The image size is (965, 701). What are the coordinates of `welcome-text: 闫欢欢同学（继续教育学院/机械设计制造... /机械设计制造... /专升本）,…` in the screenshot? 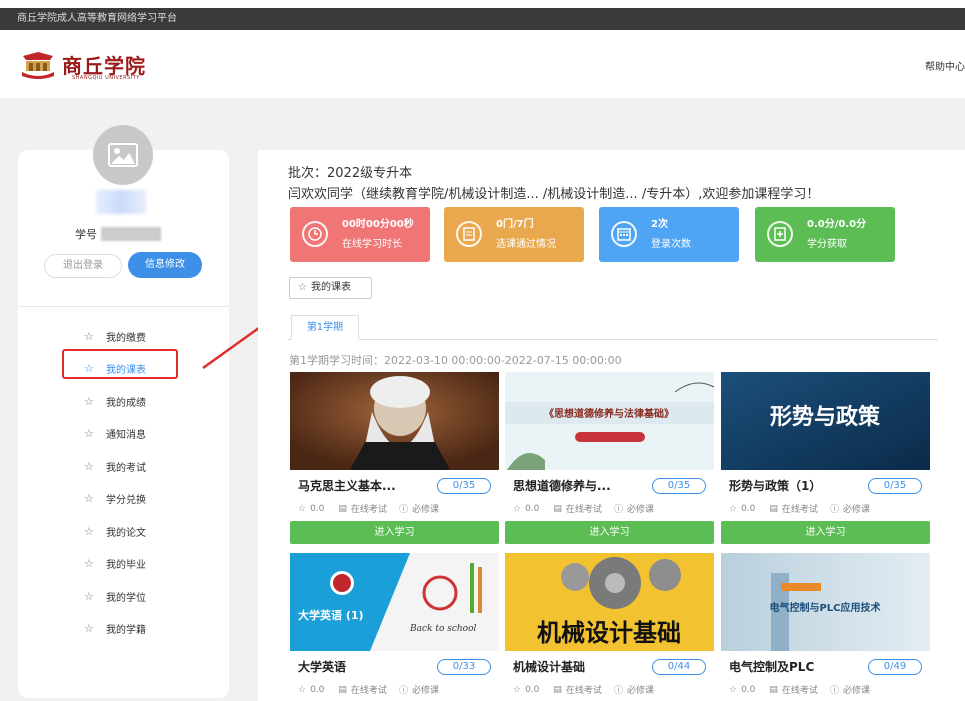 It's located at (554, 194).